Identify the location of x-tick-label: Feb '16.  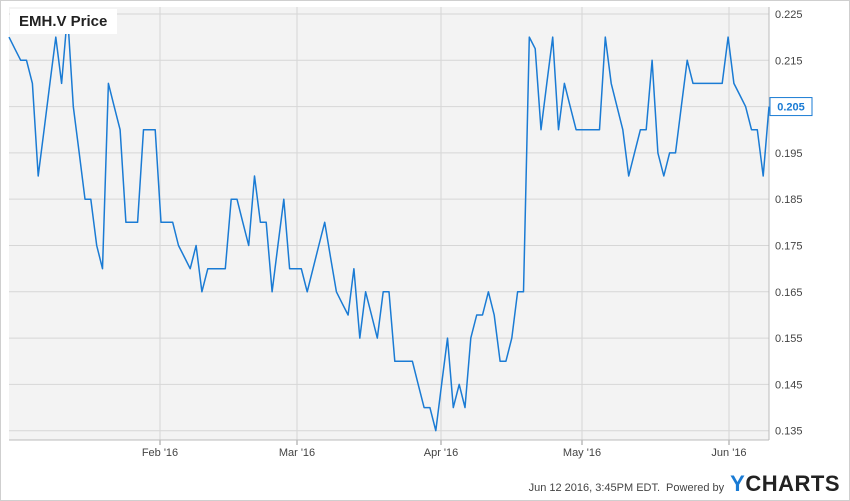
(160, 453).